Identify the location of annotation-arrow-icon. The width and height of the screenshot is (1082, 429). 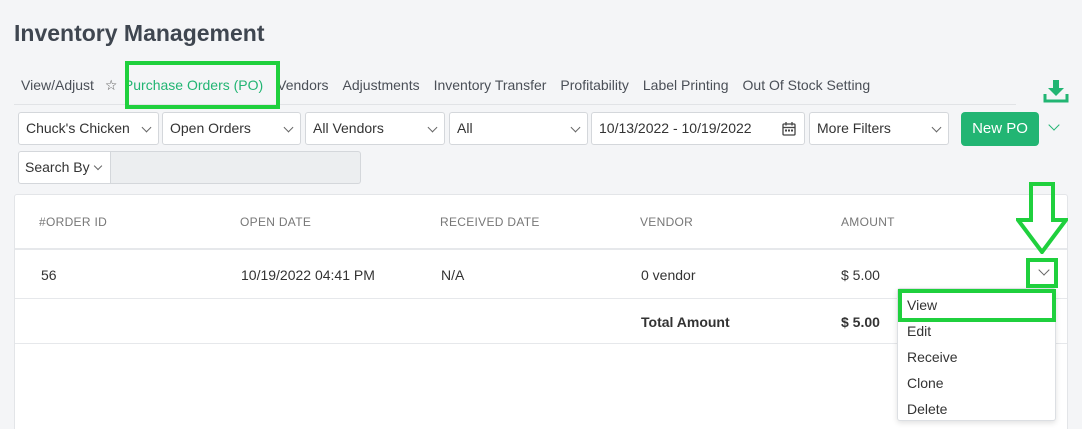
(1042, 218).